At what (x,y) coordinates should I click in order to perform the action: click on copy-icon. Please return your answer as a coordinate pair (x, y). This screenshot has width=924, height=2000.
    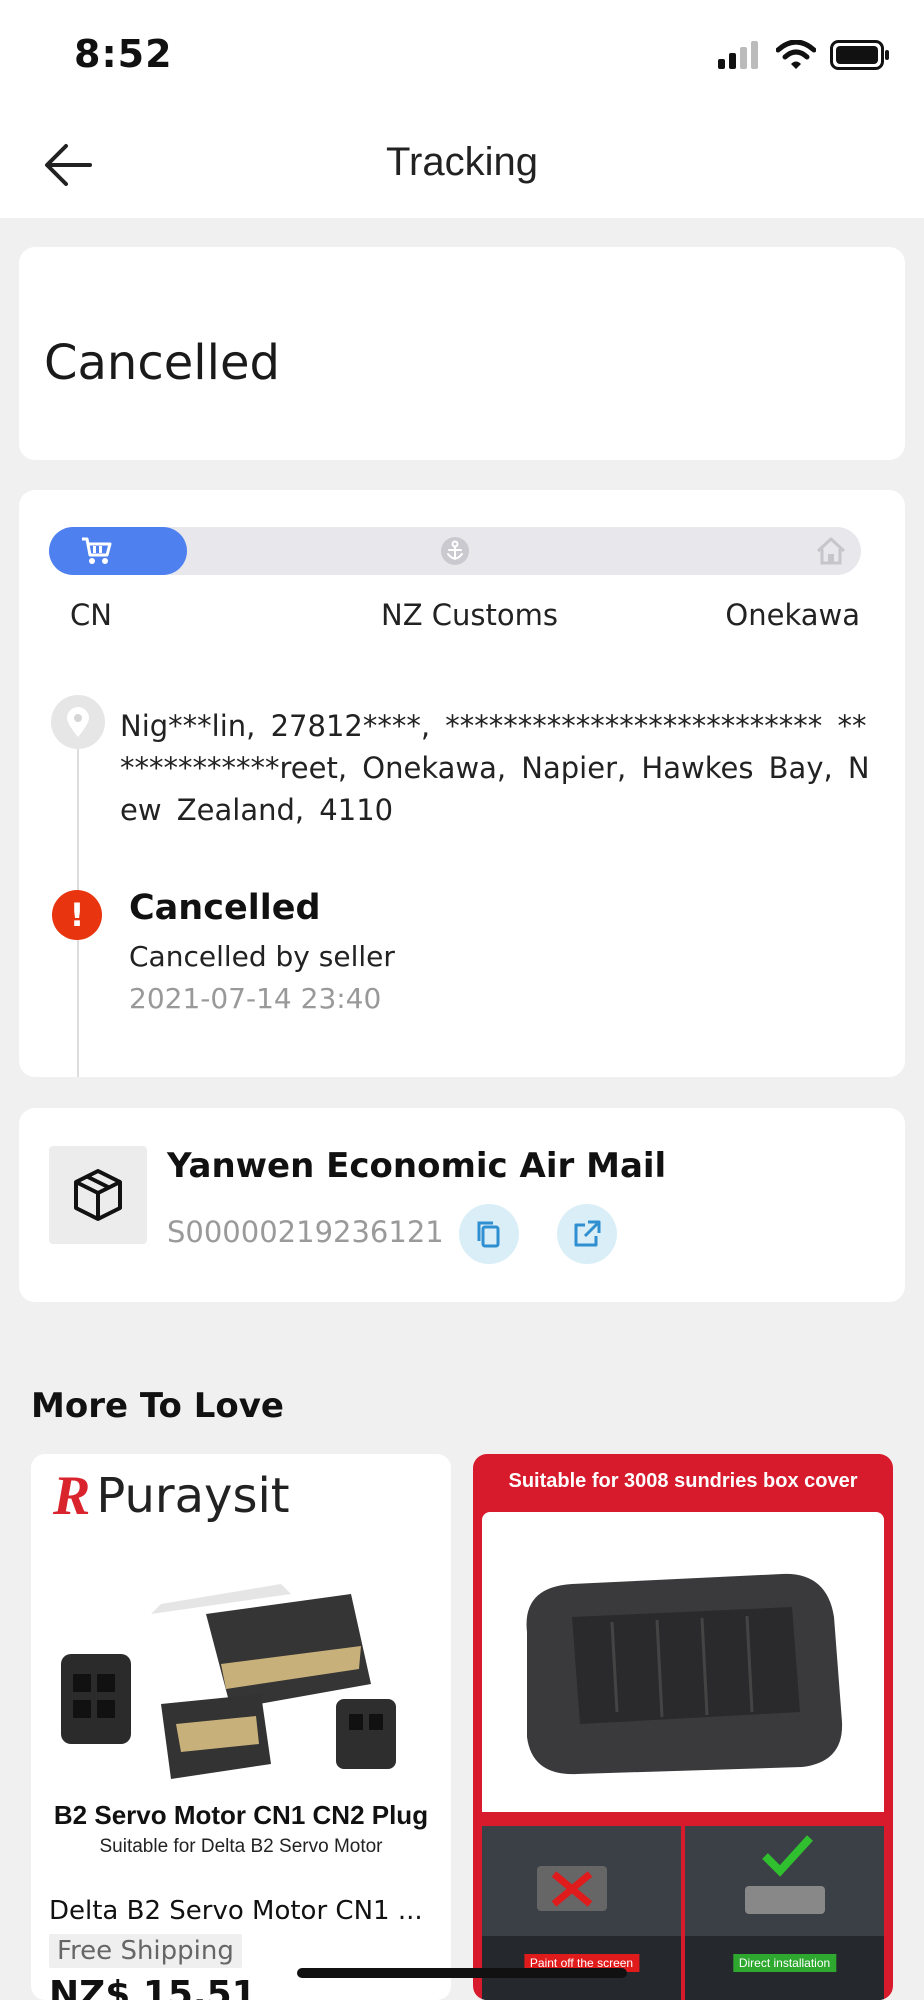
    Looking at the image, I should click on (488, 1234).